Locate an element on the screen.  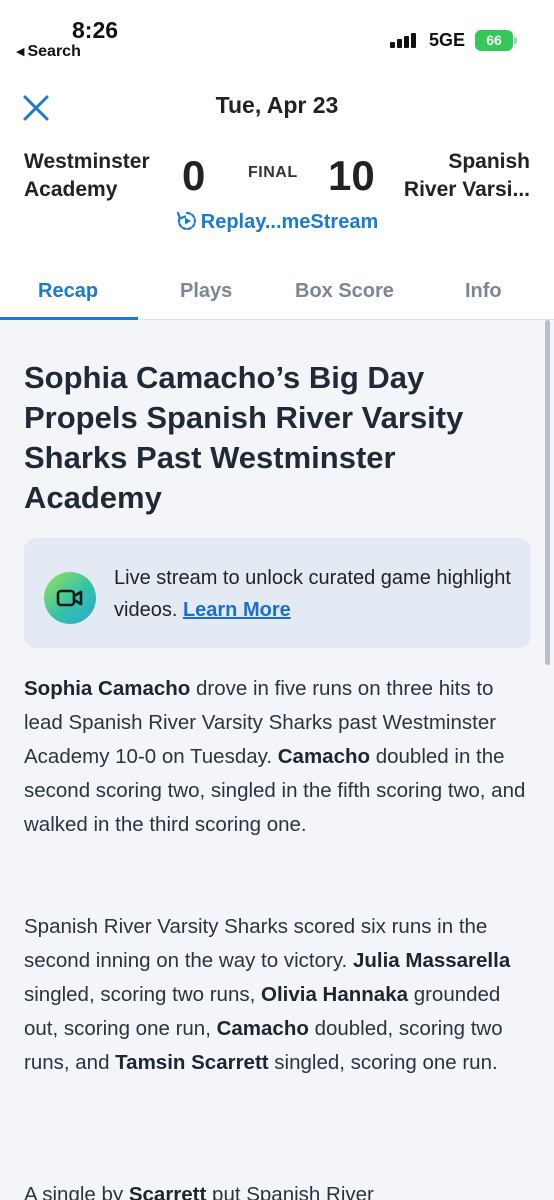
back-to-search: ◀ Search is located at coordinates (48, 52).